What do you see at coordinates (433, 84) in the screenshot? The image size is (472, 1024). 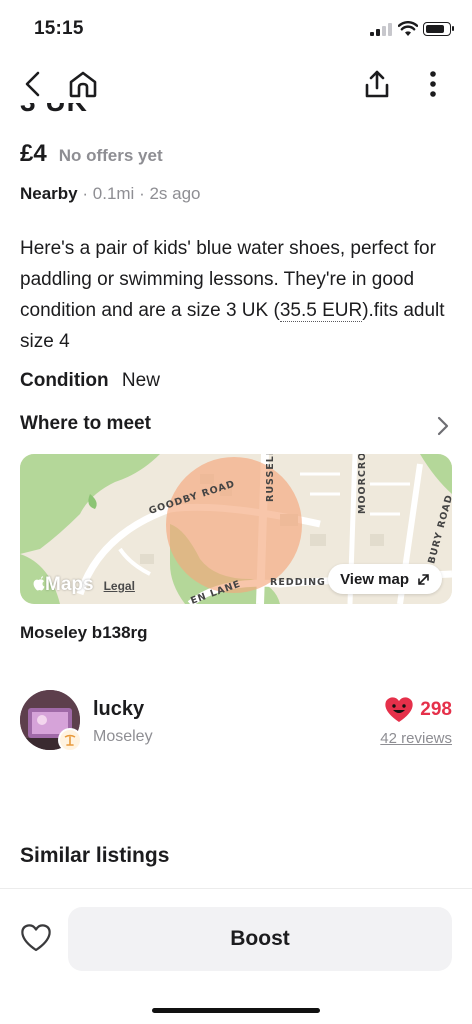 I see `more-icon` at bounding box center [433, 84].